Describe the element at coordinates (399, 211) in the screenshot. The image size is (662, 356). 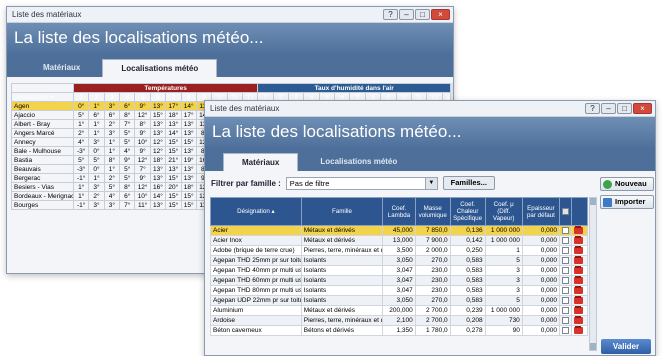
I see `column-header: Coef. Lambda` at that location.